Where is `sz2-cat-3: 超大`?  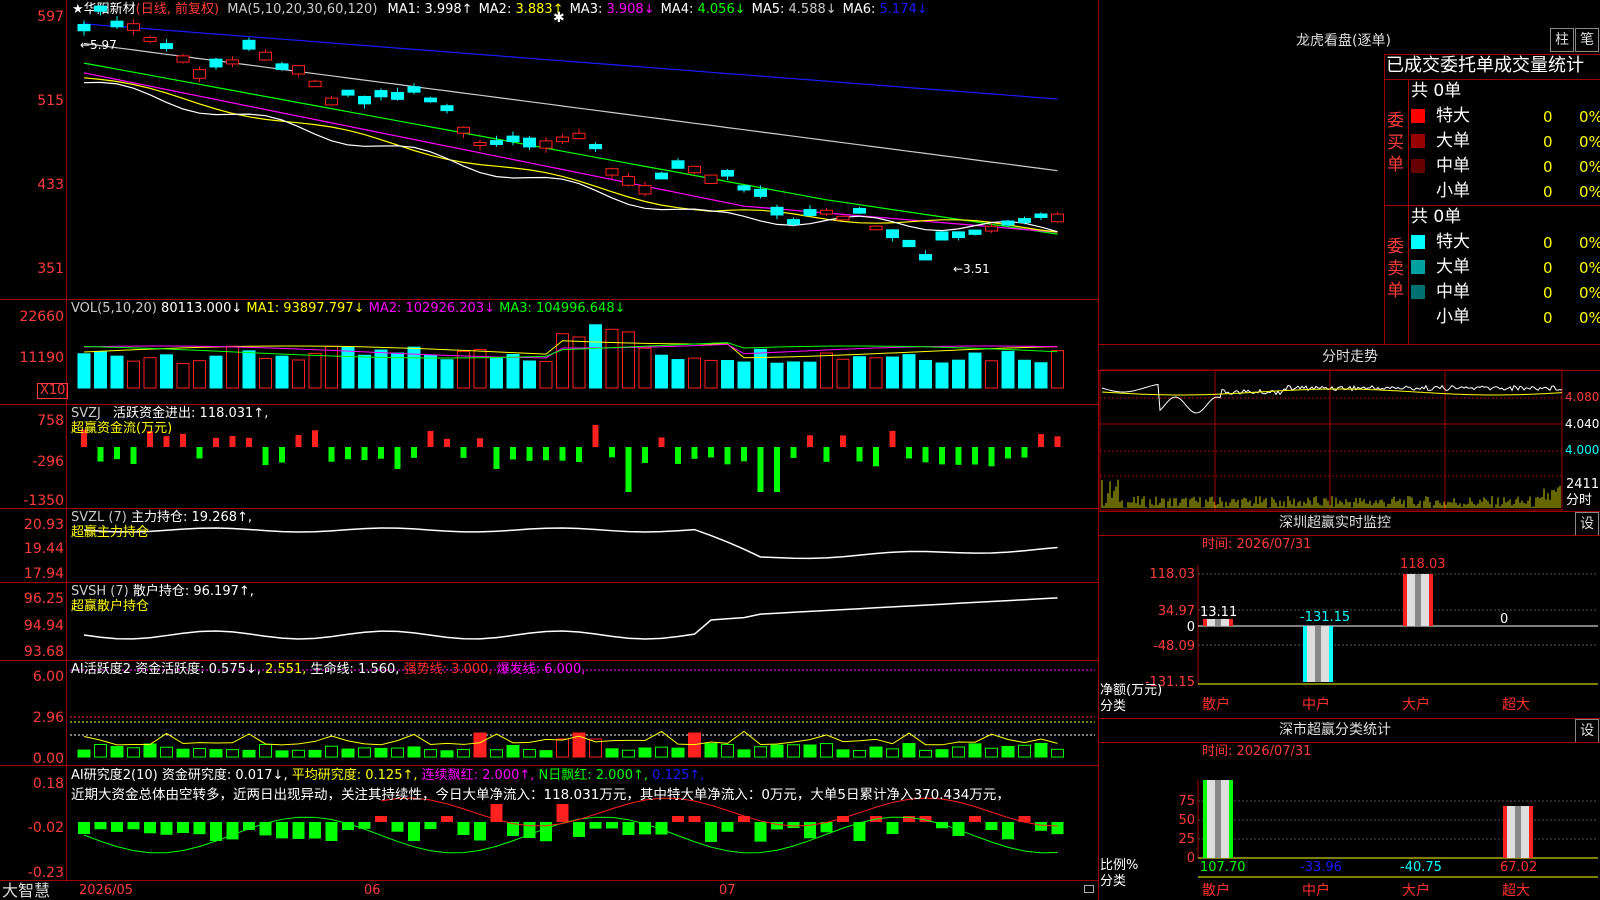 sz2-cat-3: 超大 is located at coordinates (1516, 891).